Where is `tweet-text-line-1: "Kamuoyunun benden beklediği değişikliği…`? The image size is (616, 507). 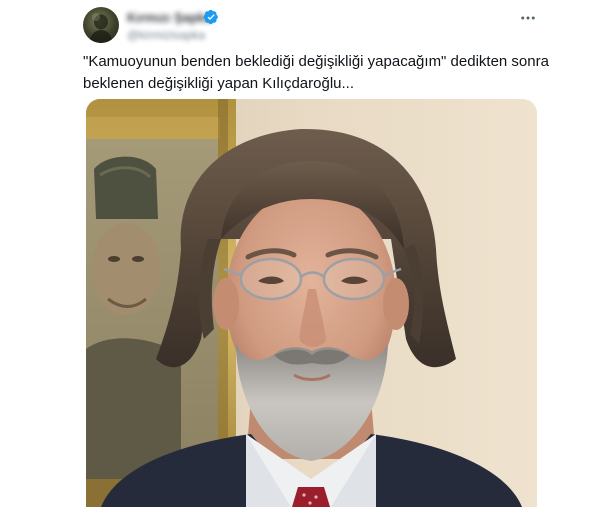 tweet-text-line-1: "Kamuoyunun benden beklediği değişikliği… is located at coordinates (316, 61).